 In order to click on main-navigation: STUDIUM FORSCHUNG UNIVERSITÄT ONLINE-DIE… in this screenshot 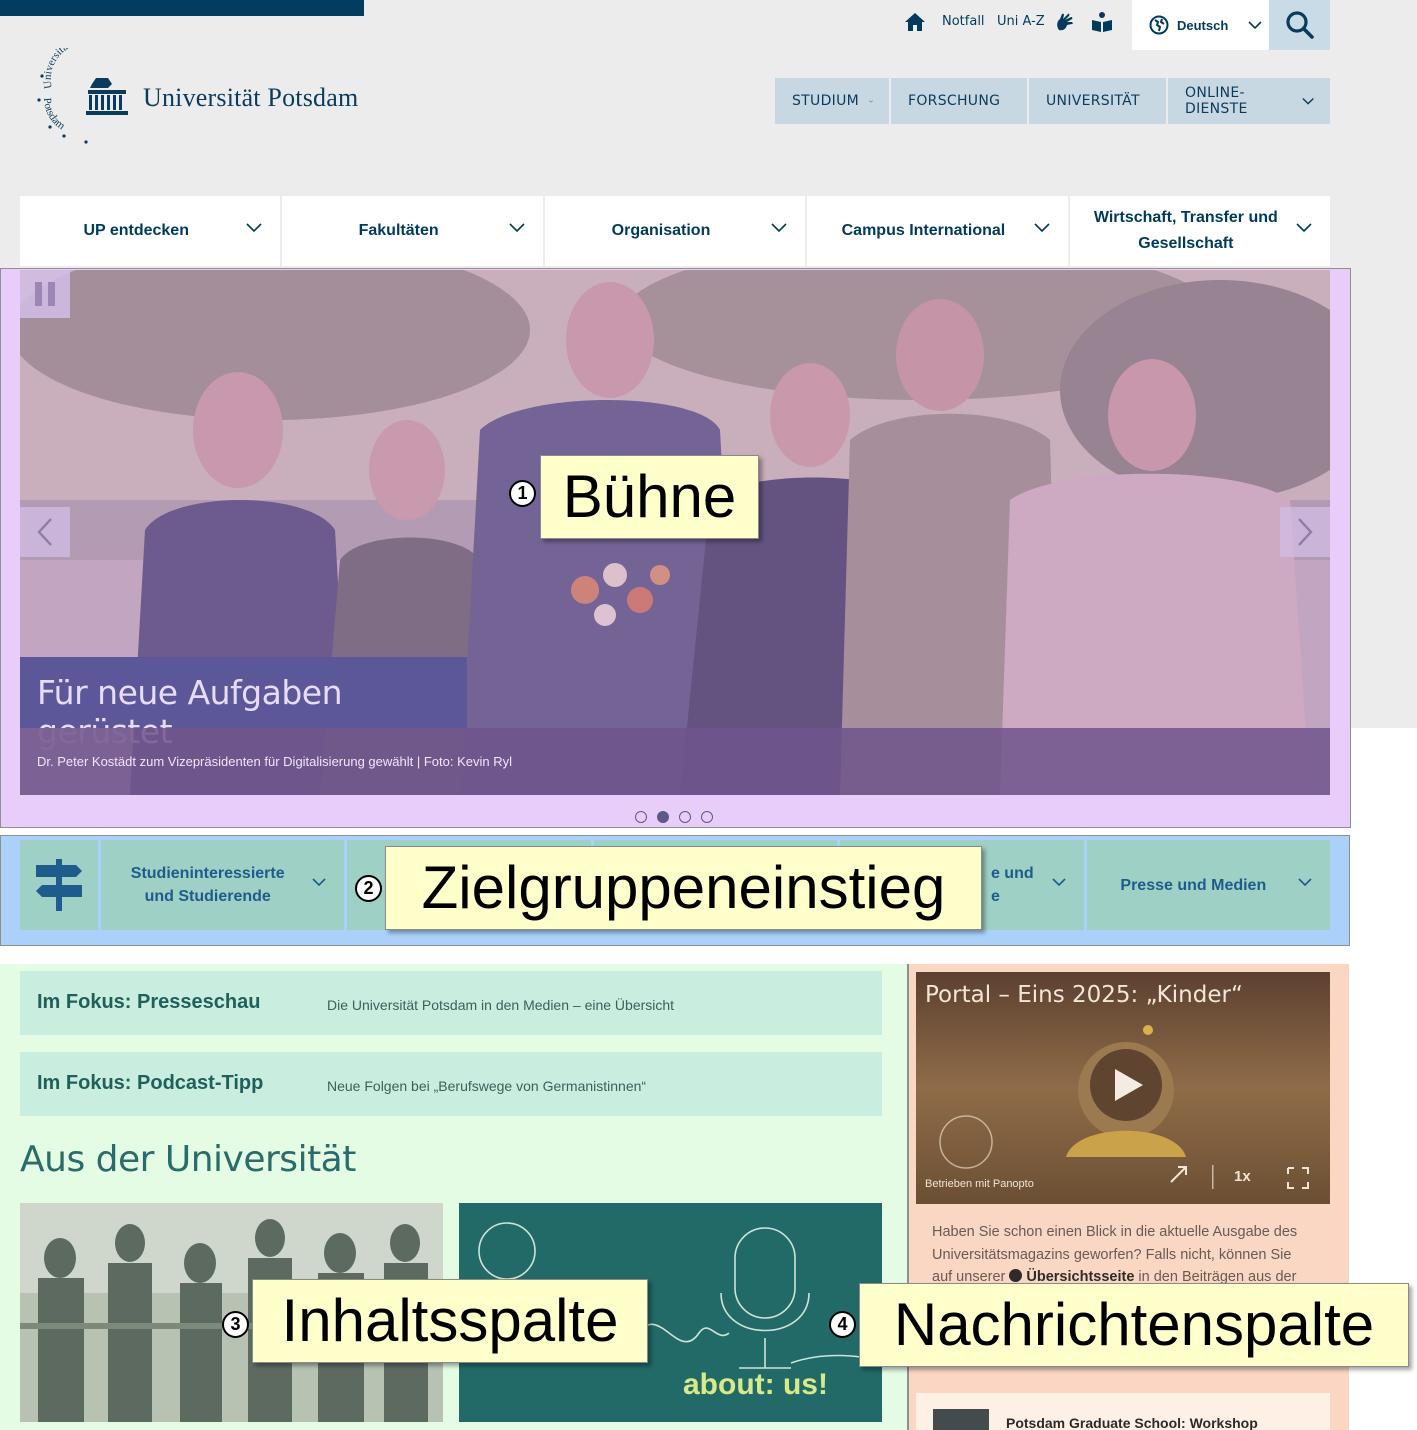, I will do `click(1052, 101)`.